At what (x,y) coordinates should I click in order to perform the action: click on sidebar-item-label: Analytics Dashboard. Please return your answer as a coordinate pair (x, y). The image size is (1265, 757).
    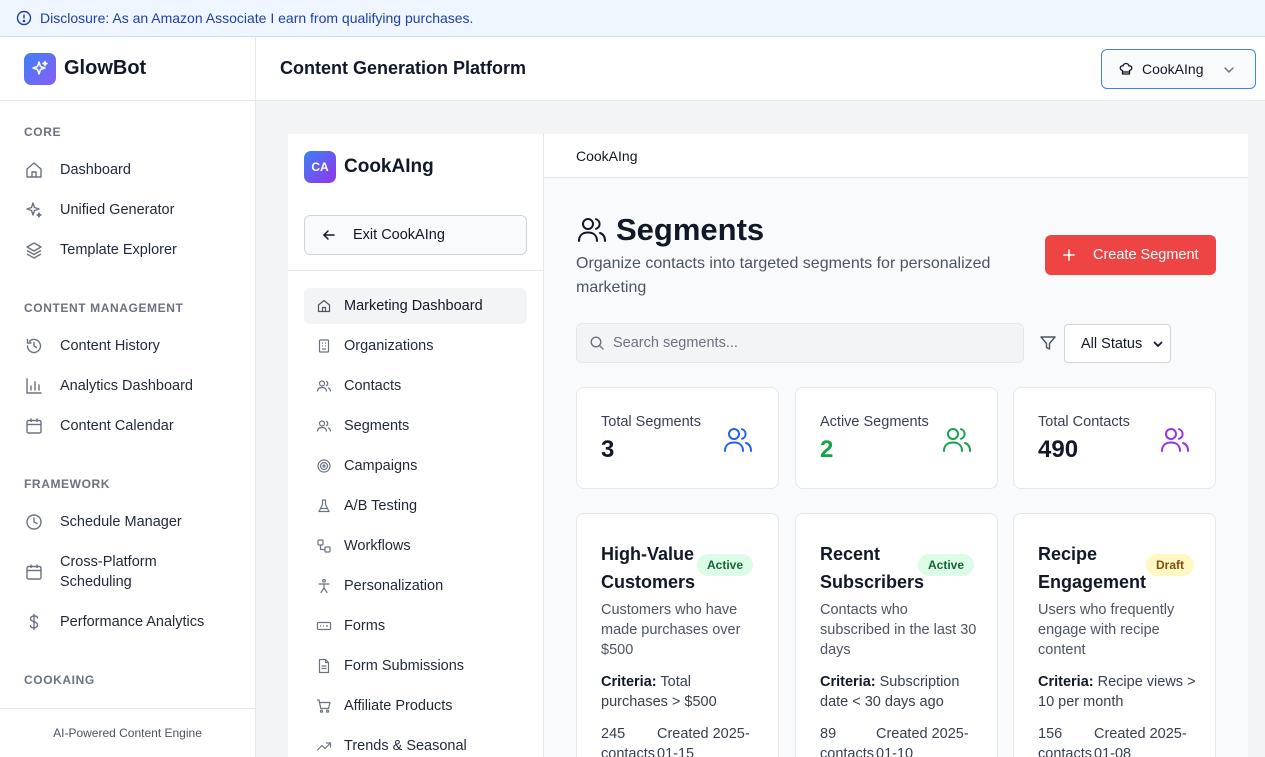
    Looking at the image, I should click on (126, 386).